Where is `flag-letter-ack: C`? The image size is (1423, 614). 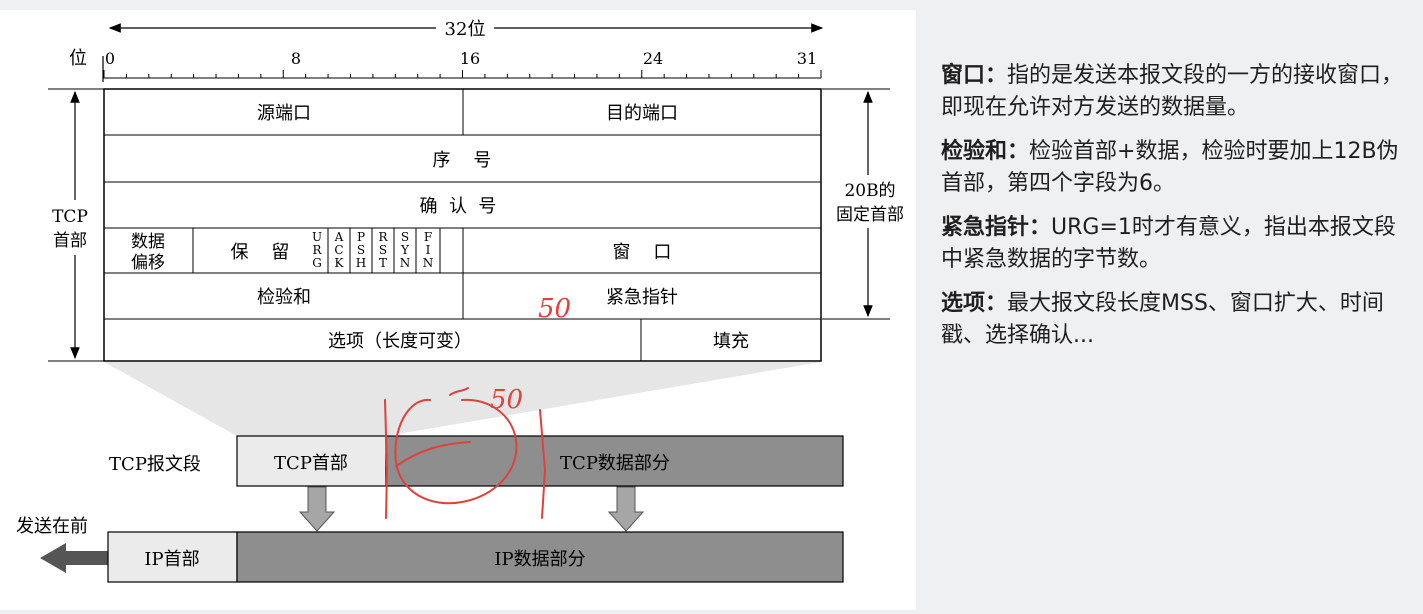
flag-letter-ack: C is located at coordinates (338, 250).